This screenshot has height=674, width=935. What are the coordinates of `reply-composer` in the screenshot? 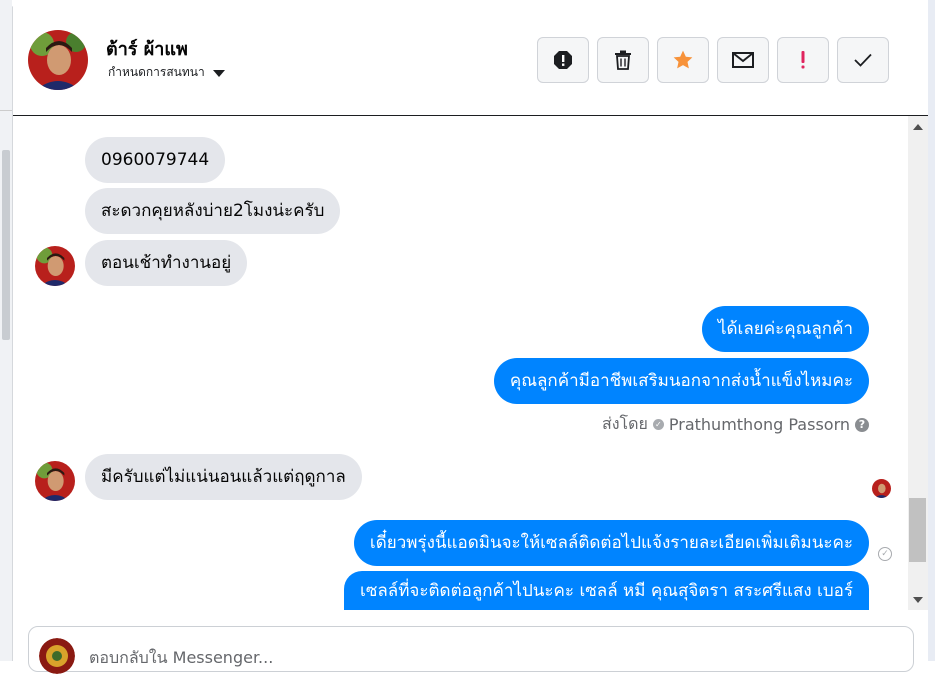 It's located at (471, 650).